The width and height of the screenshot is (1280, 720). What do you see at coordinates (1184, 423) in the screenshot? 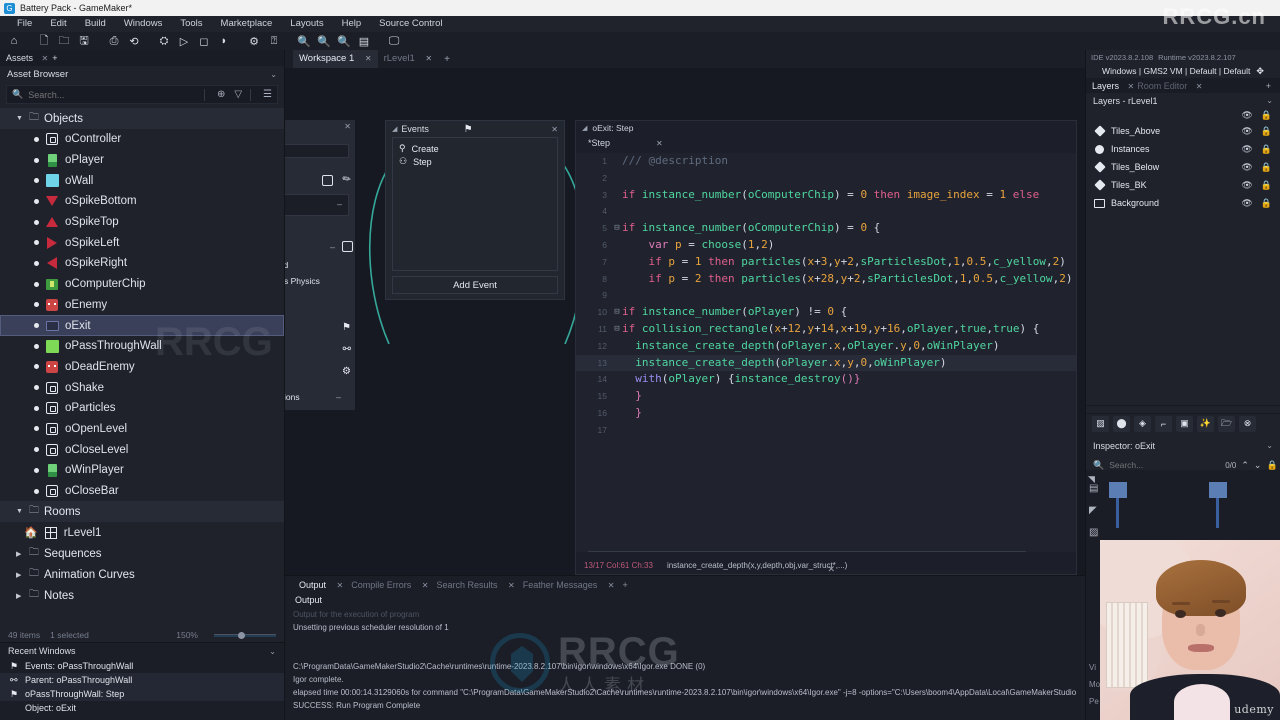
I see `add-layer-icon: ▣` at bounding box center [1184, 423].